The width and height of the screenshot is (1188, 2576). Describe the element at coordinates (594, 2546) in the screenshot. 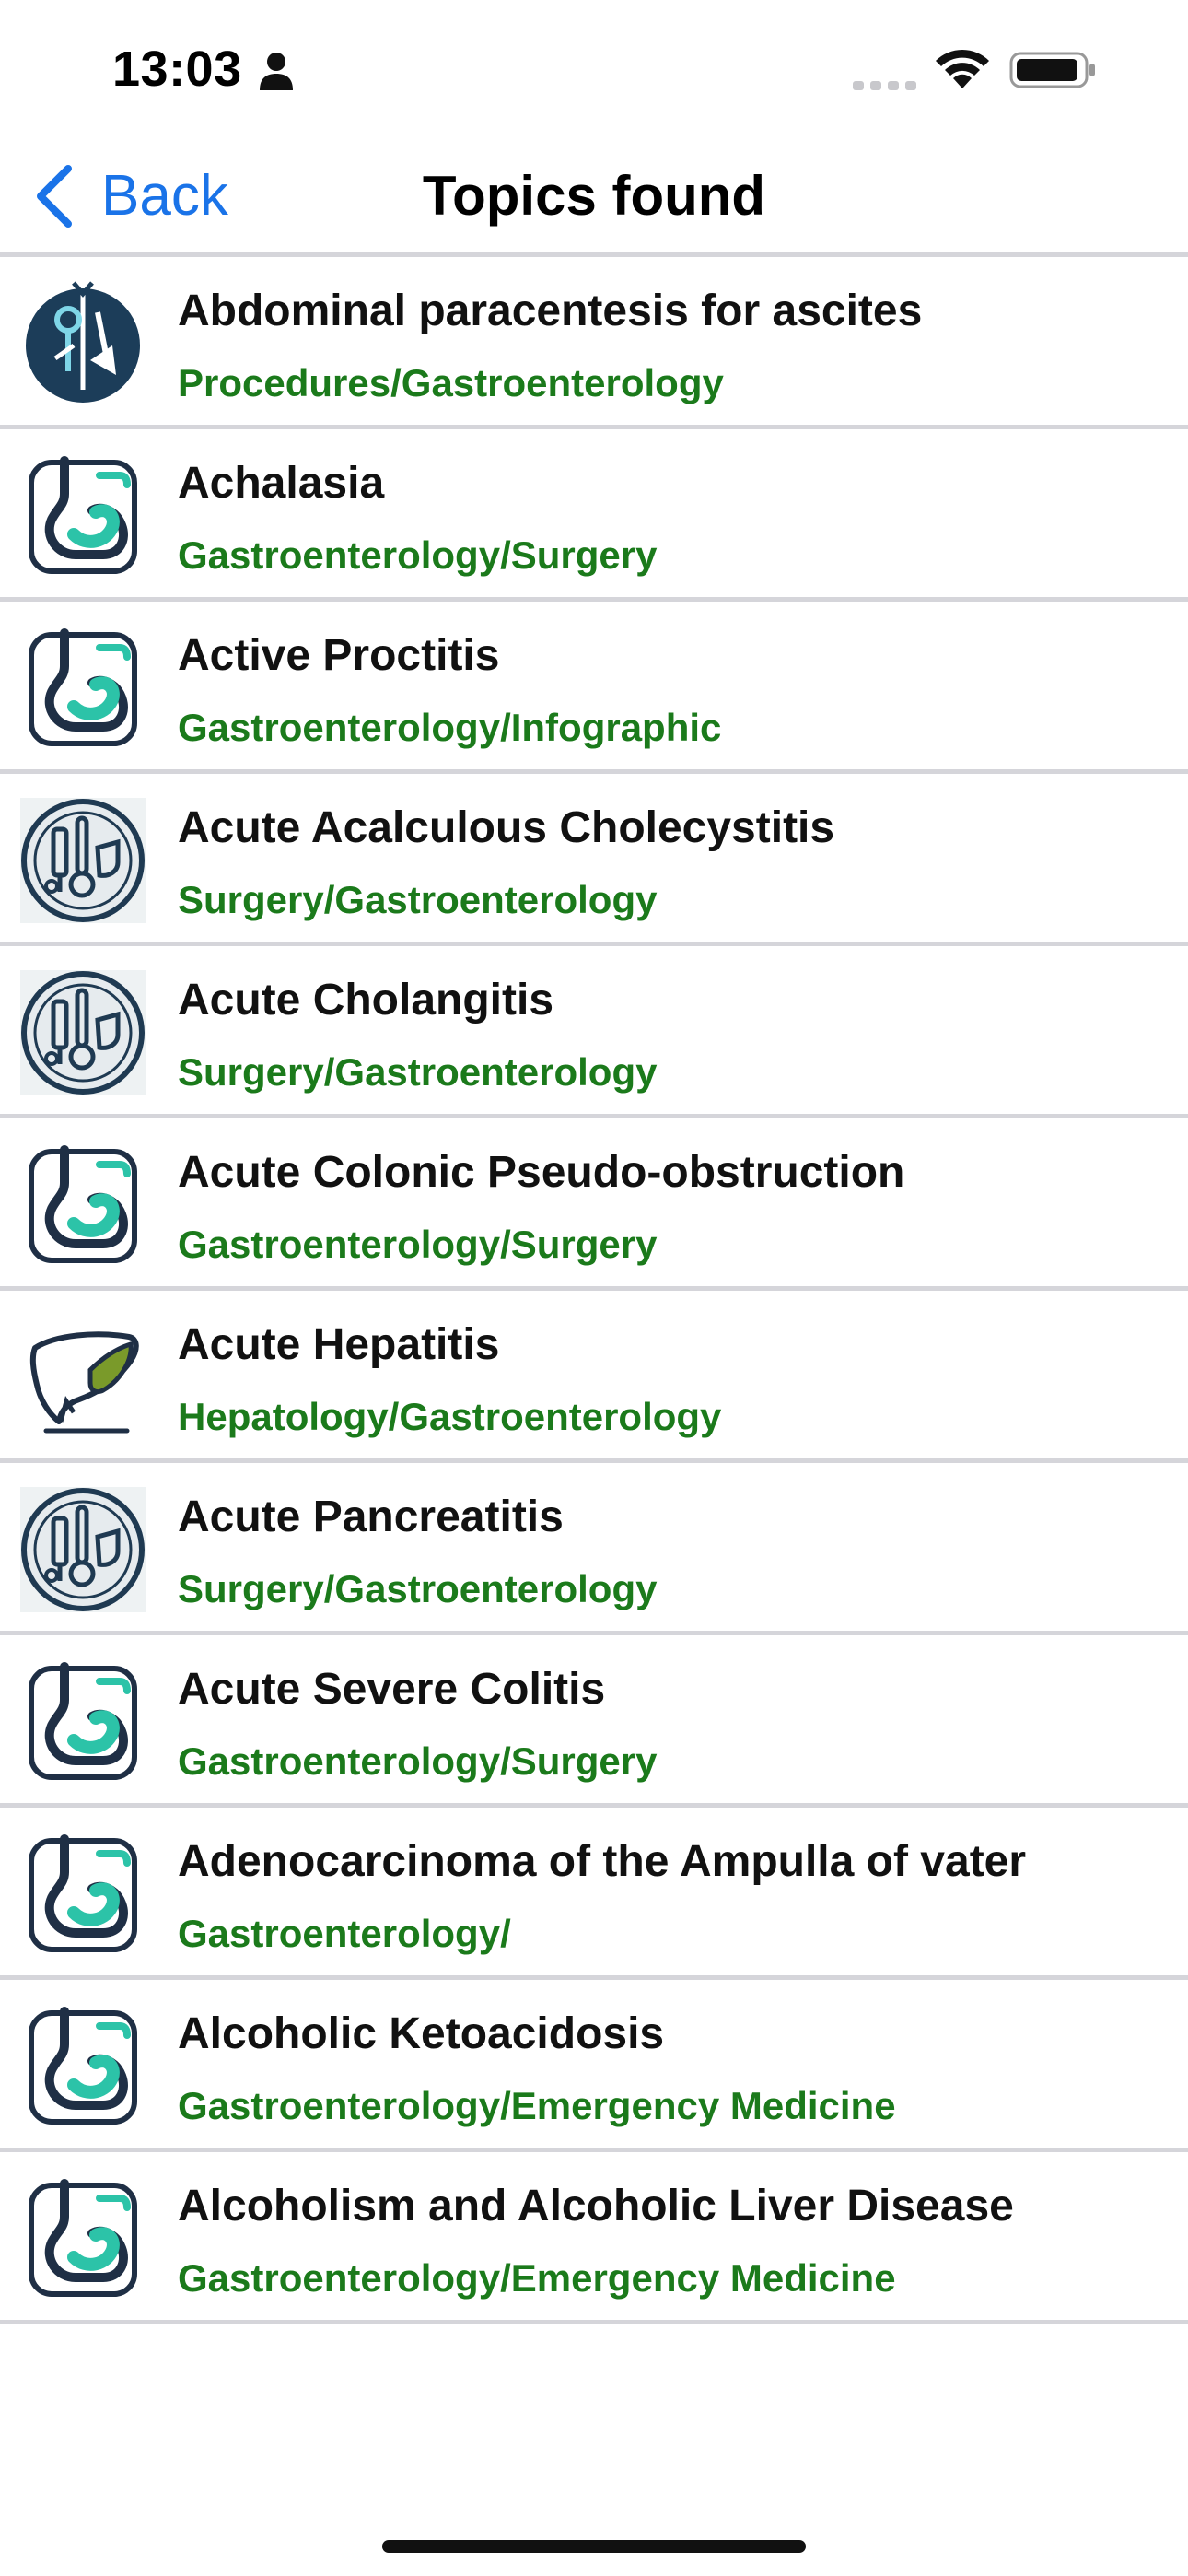

I see `home-indicator` at that location.